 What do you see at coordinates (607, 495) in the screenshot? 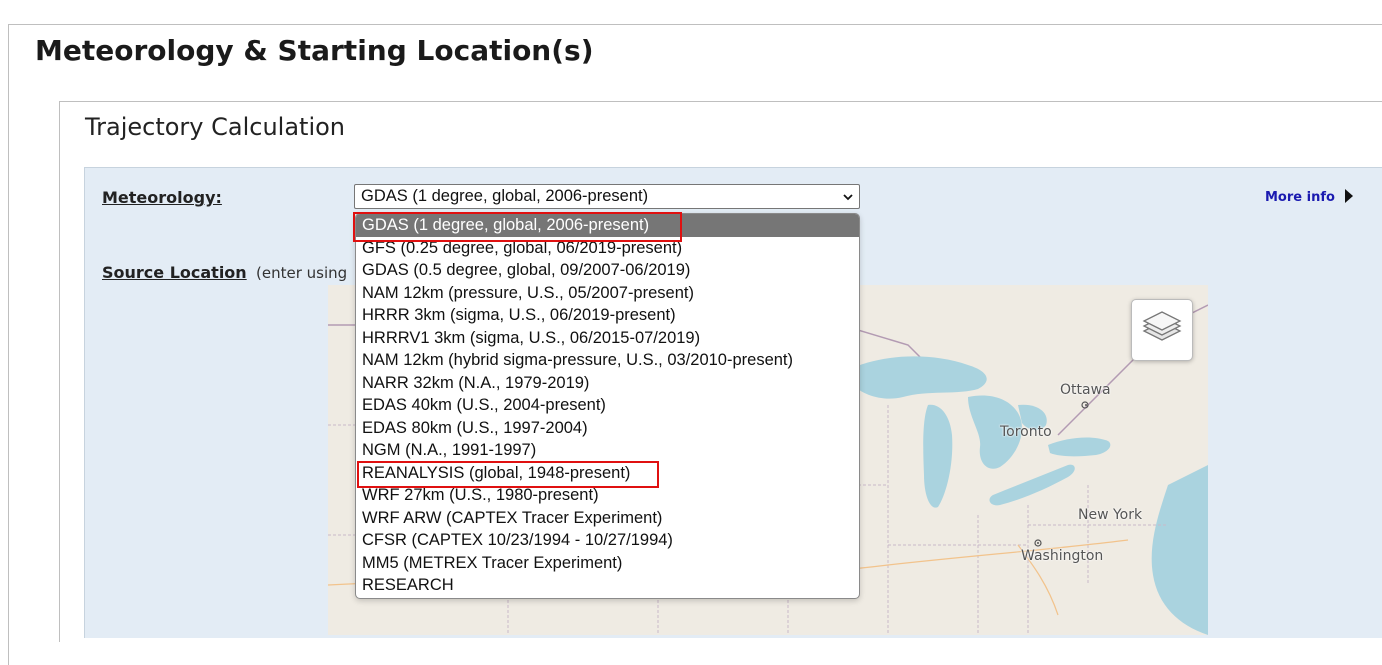
I see `meteorology-option: WRF 27km (U.S., 1980-present)` at bounding box center [607, 495].